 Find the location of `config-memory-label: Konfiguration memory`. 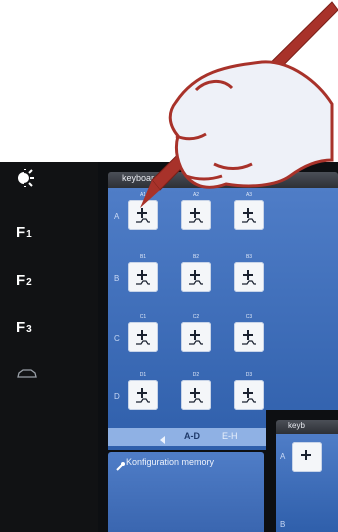

config-memory-label: Konfiguration memory is located at coordinates (170, 462).